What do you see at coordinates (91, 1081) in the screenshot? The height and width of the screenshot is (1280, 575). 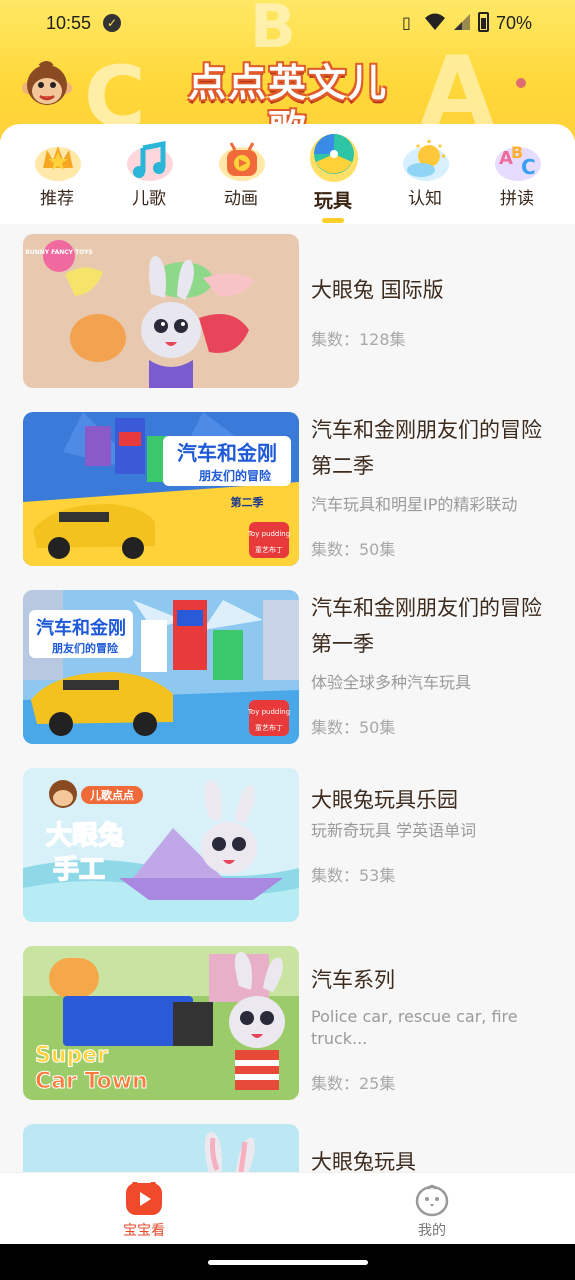 I see `car-town-logo-text: Car Town` at bounding box center [91, 1081].